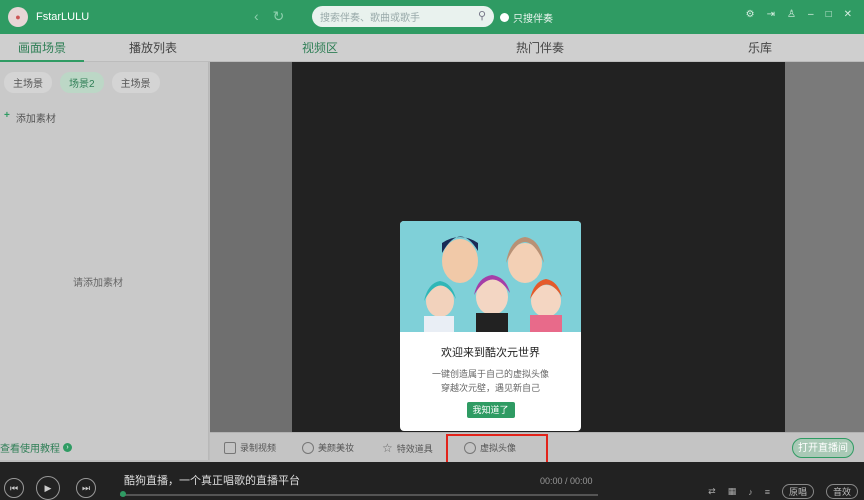 The width and height of the screenshot is (864, 500). I want to click on stage-margin-left, so click(251, 247).